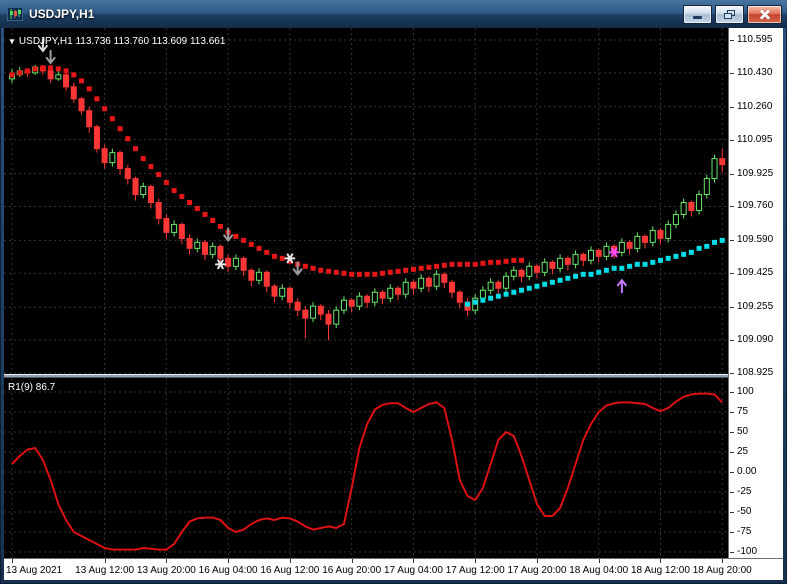 This screenshot has width=787, height=584. I want to click on close-button, so click(764, 14).